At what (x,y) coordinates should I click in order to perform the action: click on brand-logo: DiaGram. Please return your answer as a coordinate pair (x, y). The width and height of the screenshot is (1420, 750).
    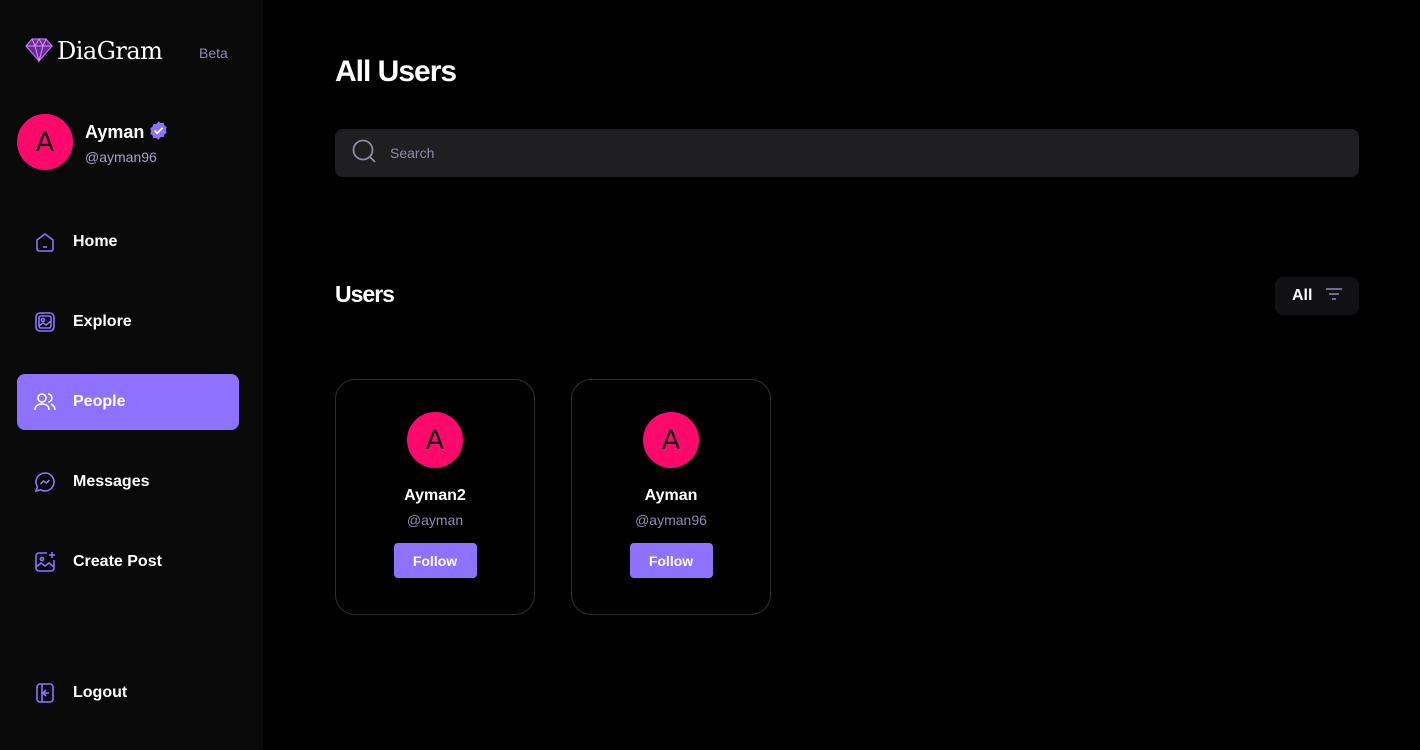
    Looking at the image, I should click on (94, 51).